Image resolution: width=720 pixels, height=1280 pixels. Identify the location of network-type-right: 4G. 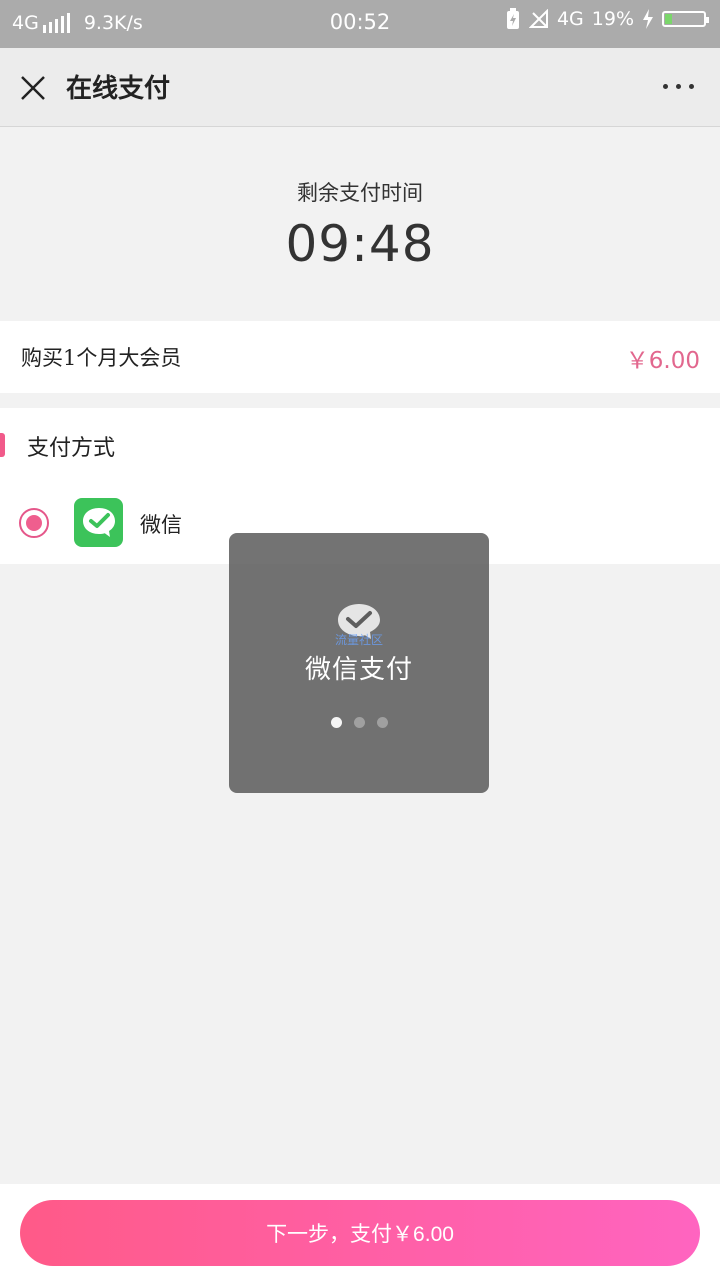
(570, 19).